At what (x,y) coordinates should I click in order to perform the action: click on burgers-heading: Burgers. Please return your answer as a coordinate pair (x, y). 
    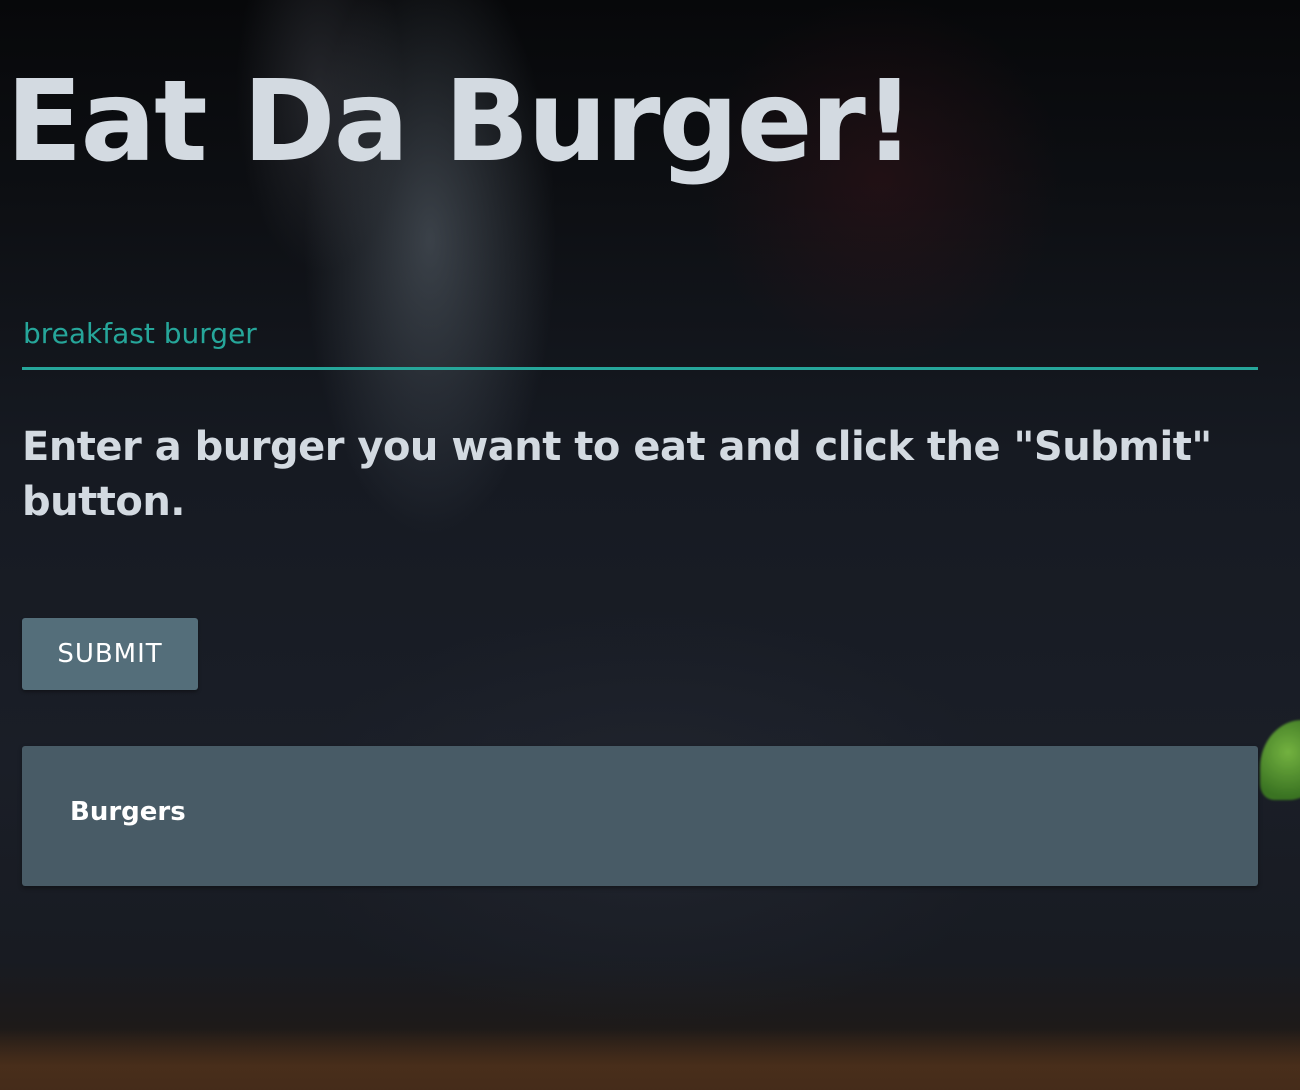
    Looking at the image, I should click on (128, 812).